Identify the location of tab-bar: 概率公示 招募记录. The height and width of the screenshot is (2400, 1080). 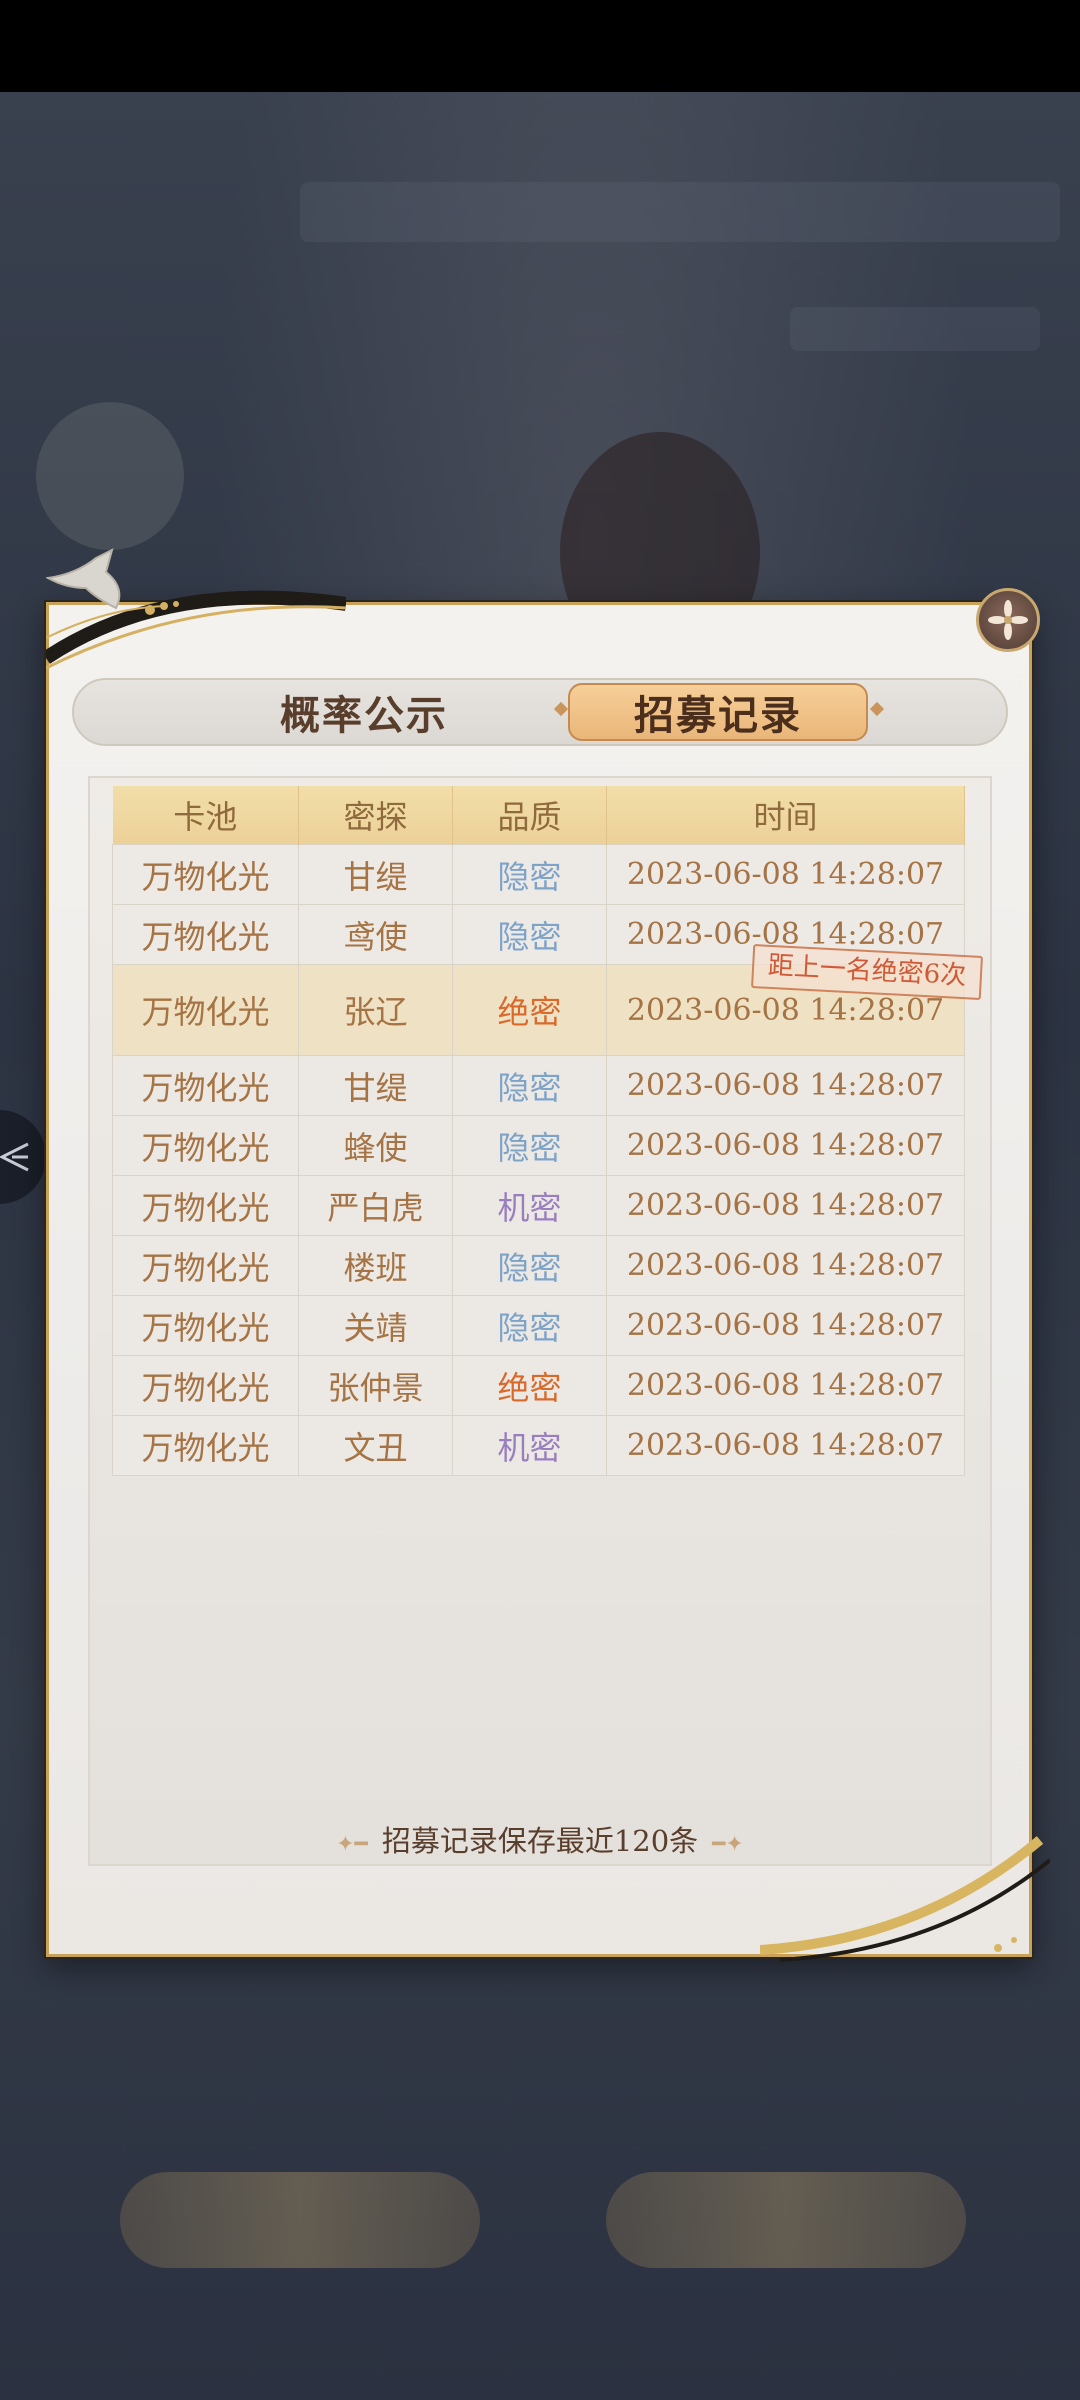
(540, 712).